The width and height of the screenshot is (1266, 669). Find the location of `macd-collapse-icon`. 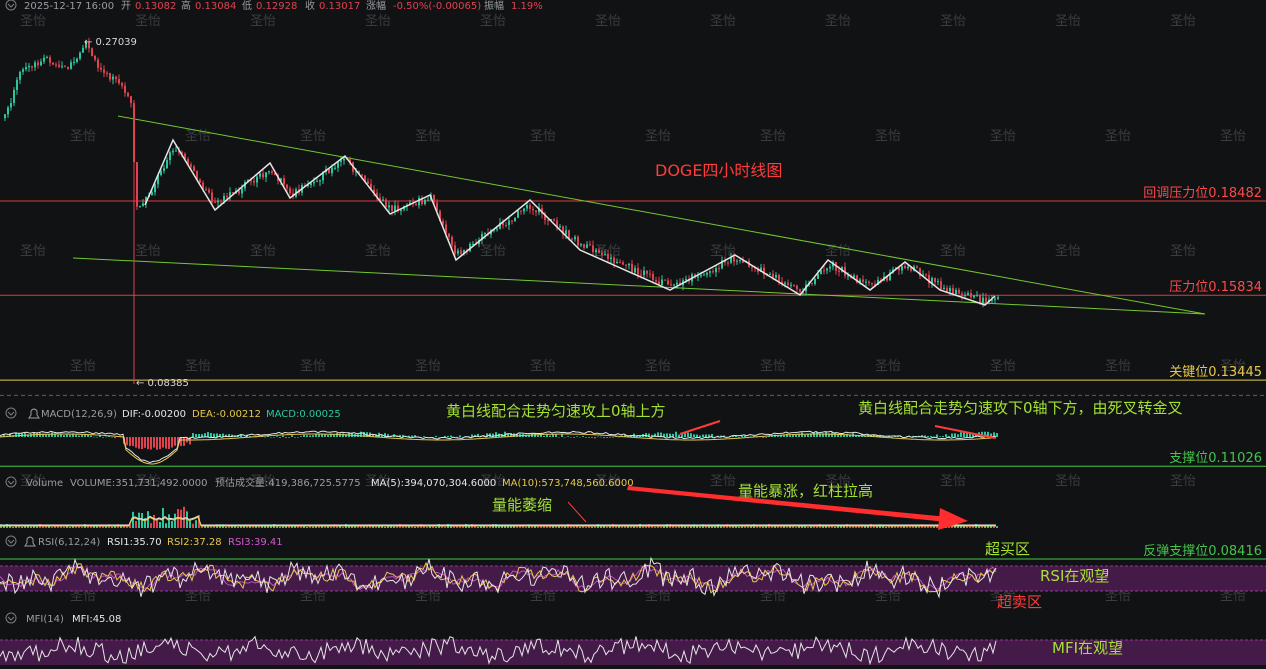

macd-collapse-icon is located at coordinates (11, 413).